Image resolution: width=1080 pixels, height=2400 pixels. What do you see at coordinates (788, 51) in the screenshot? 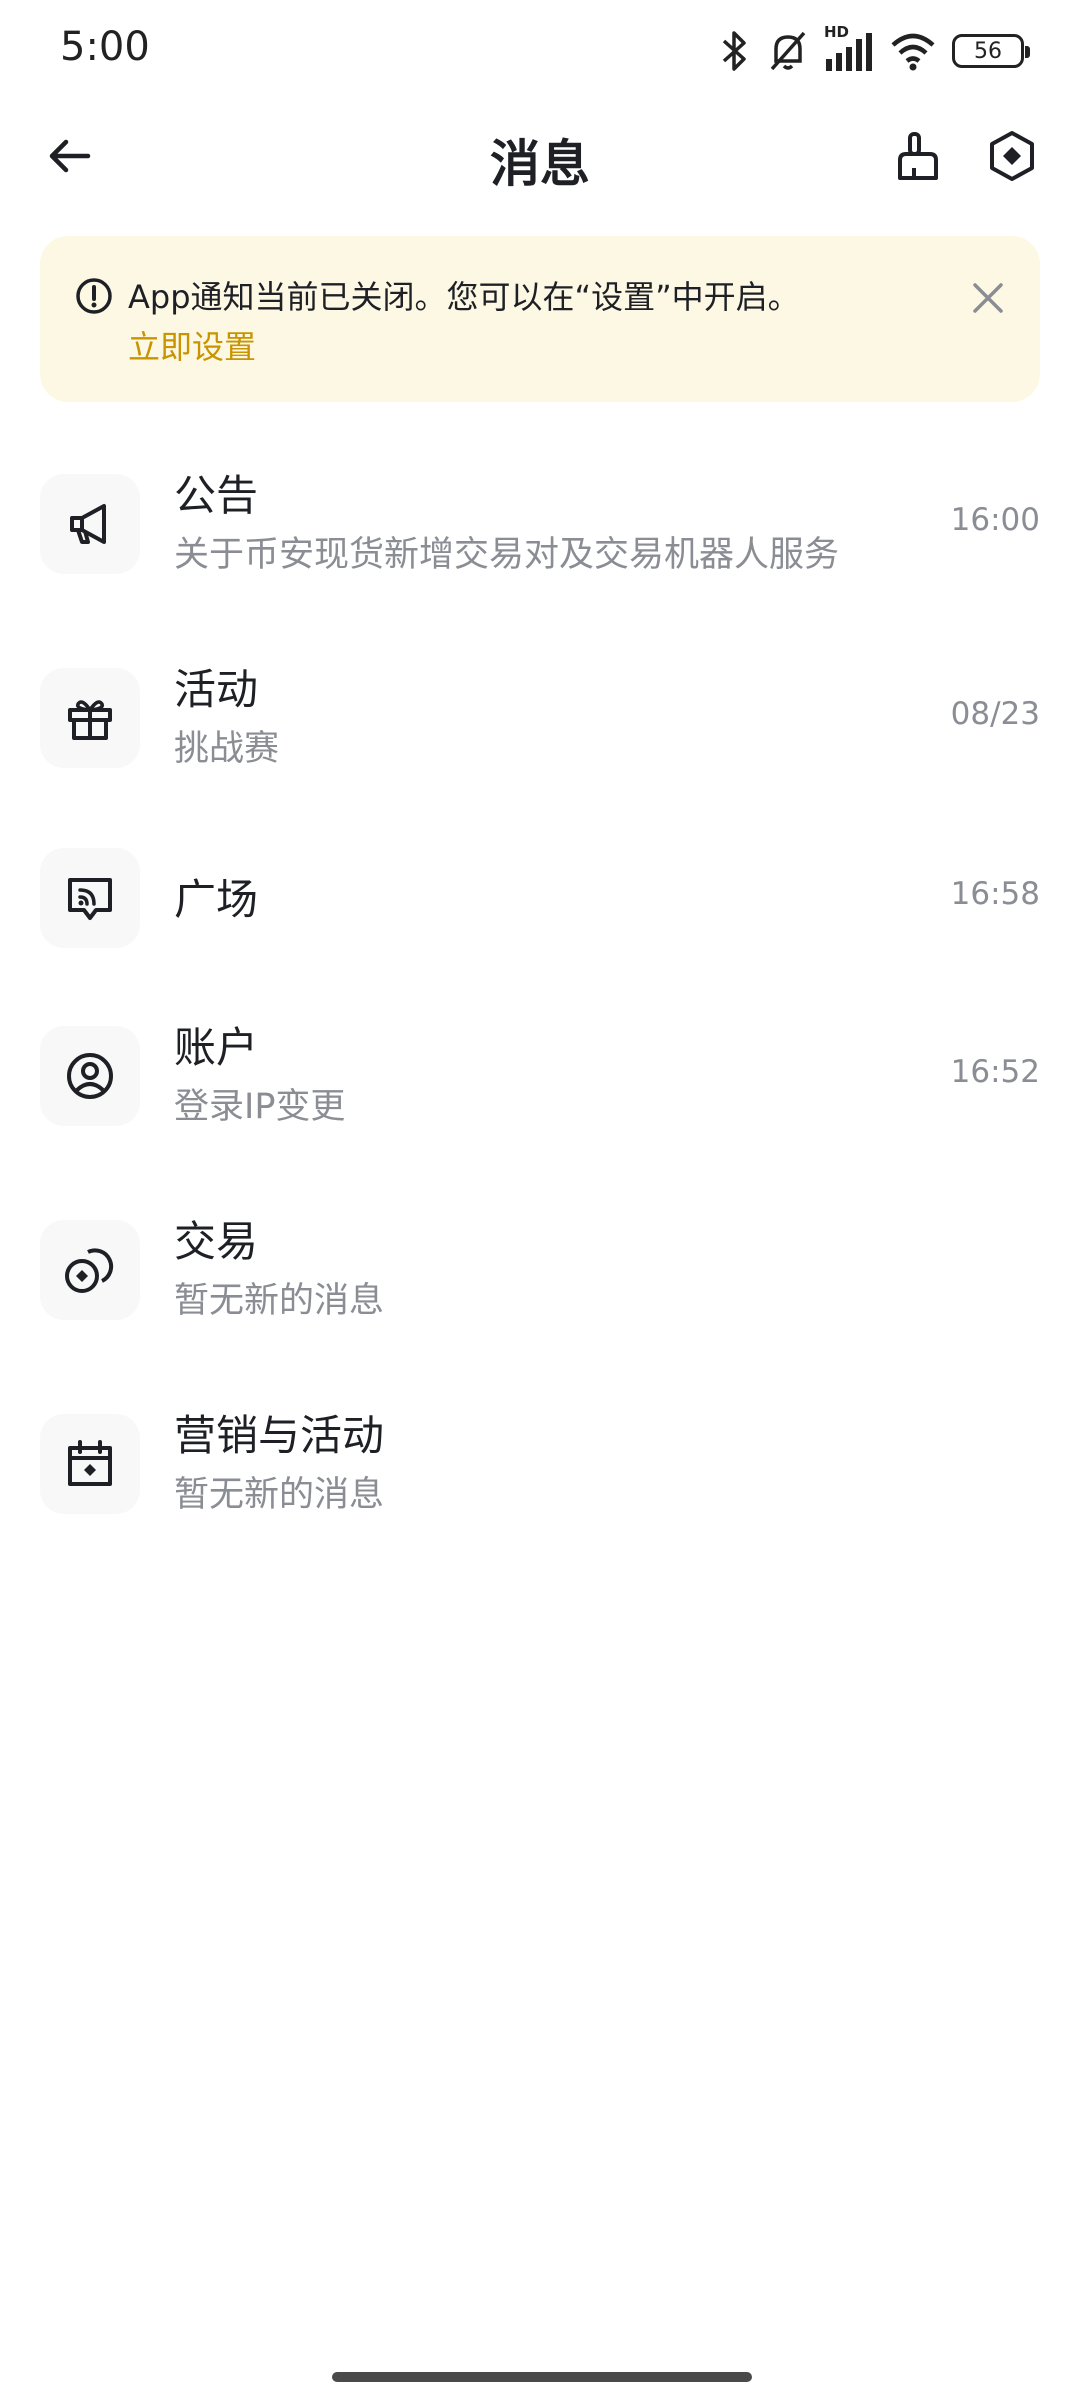
I see `bell-off-icon` at bounding box center [788, 51].